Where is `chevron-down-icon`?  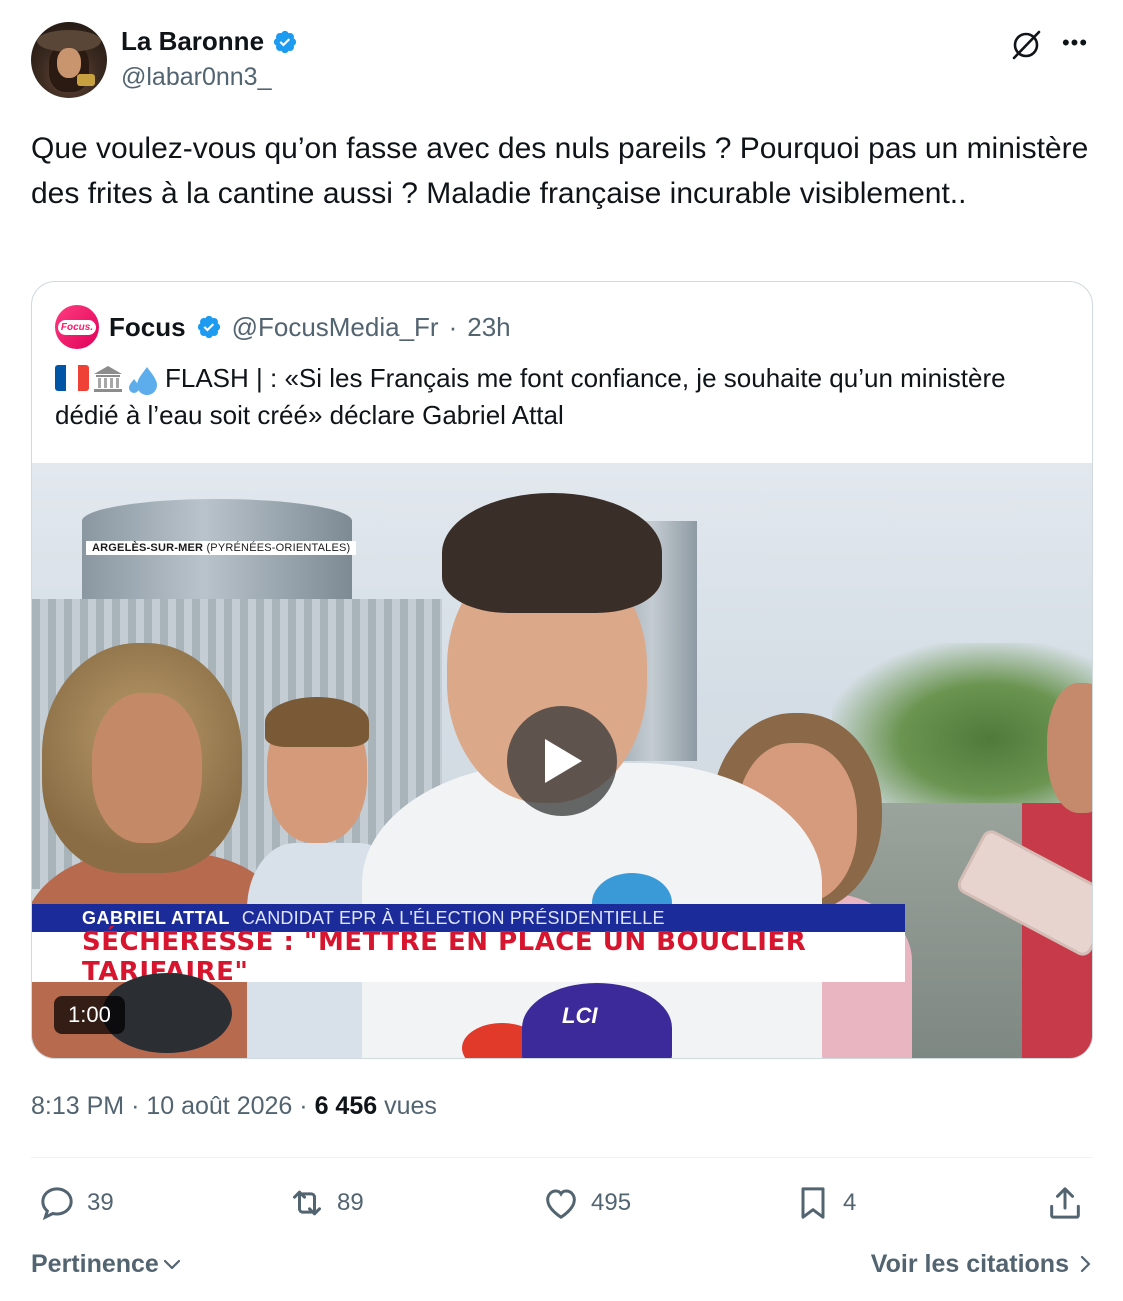 chevron-down-icon is located at coordinates (171, 1264).